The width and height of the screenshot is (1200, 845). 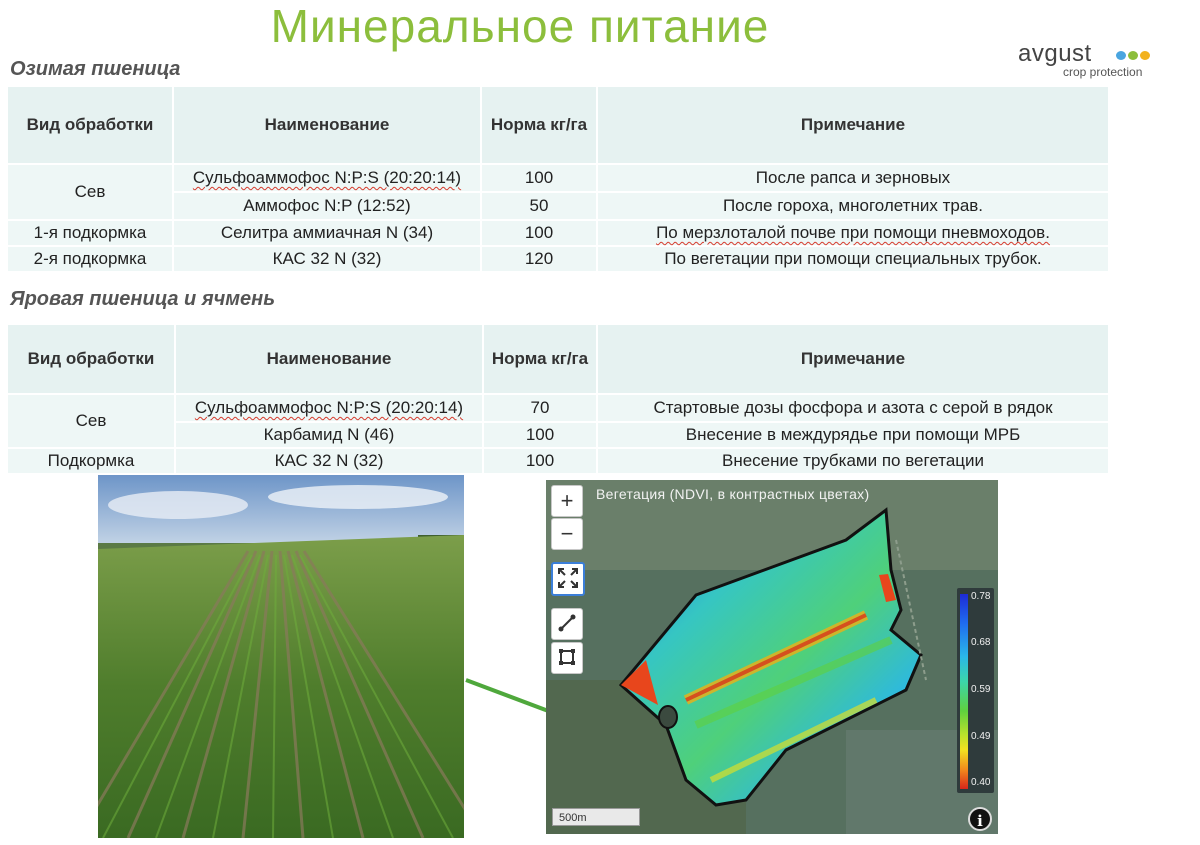 I want to click on legend-label: 0.59, so click(x=981, y=689).